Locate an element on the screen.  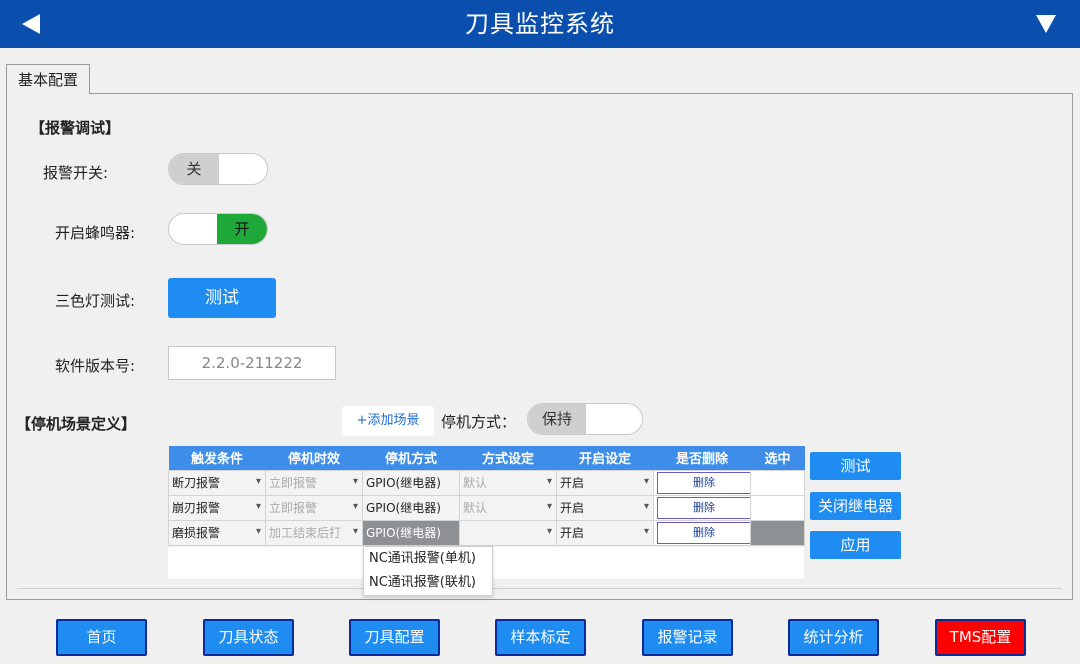
light-test-button: 测试 is located at coordinates (222, 298).